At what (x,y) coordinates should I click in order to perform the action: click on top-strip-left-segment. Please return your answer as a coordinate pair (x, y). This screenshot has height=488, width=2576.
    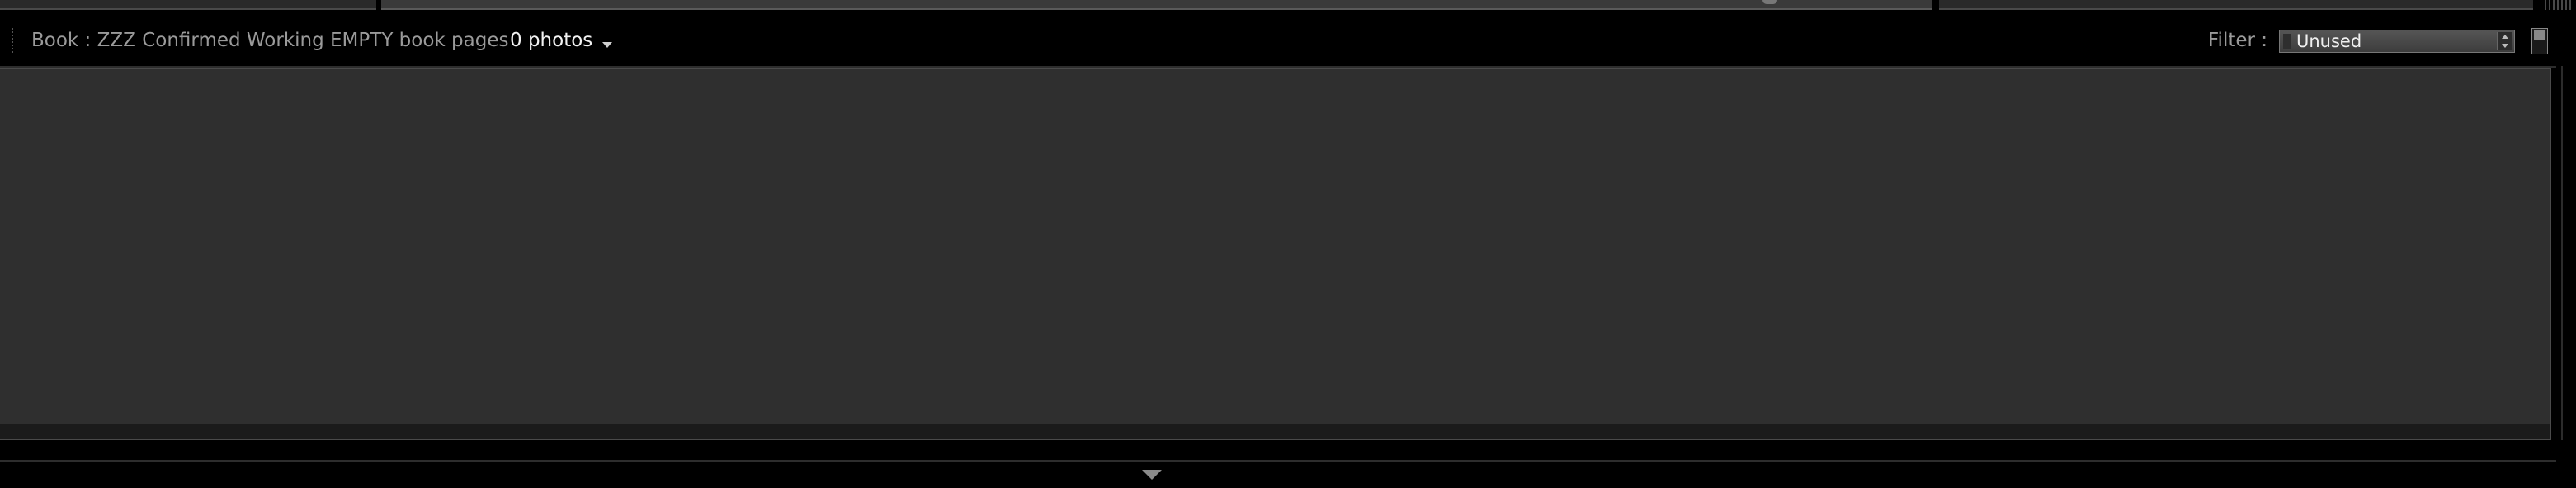
    Looking at the image, I should click on (188, 5).